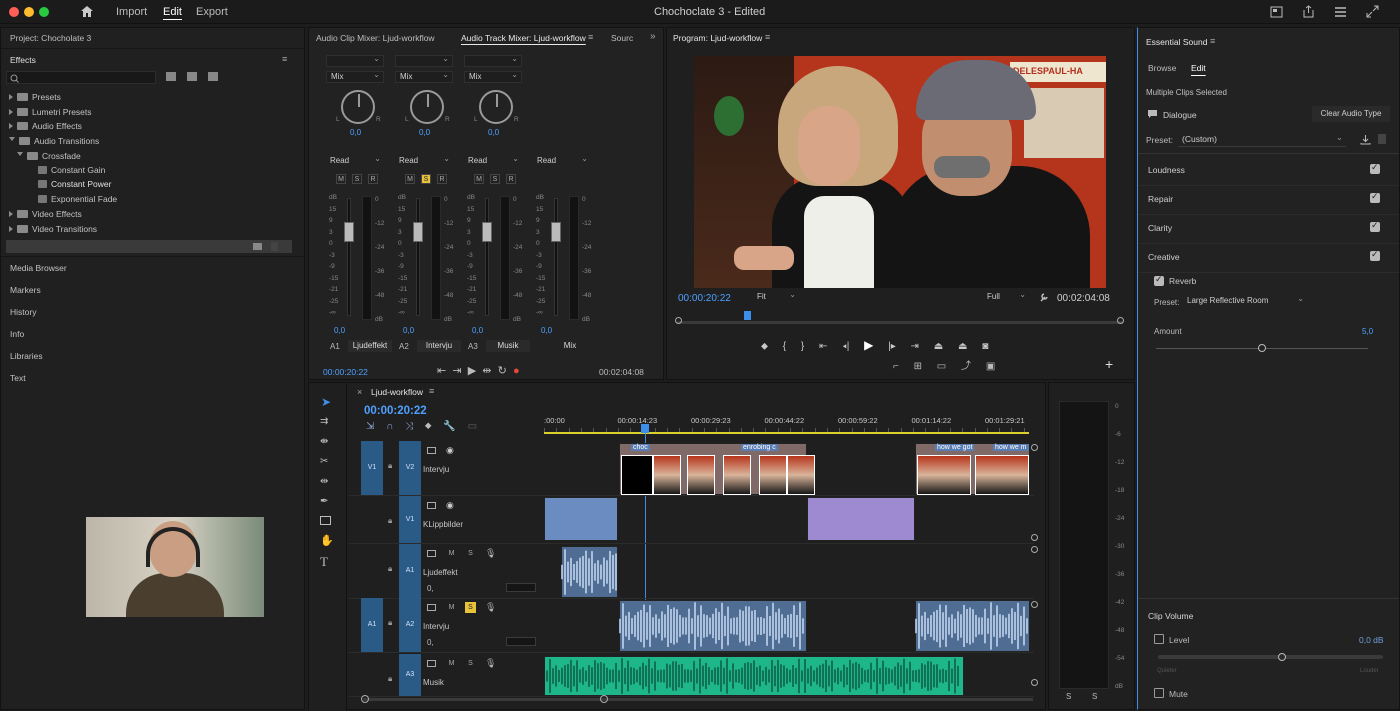 Image resolution: width=1400 pixels, height=711 pixels. Describe the element at coordinates (802, 346) in the screenshot. I see `mark-out-icon: }` at that location.